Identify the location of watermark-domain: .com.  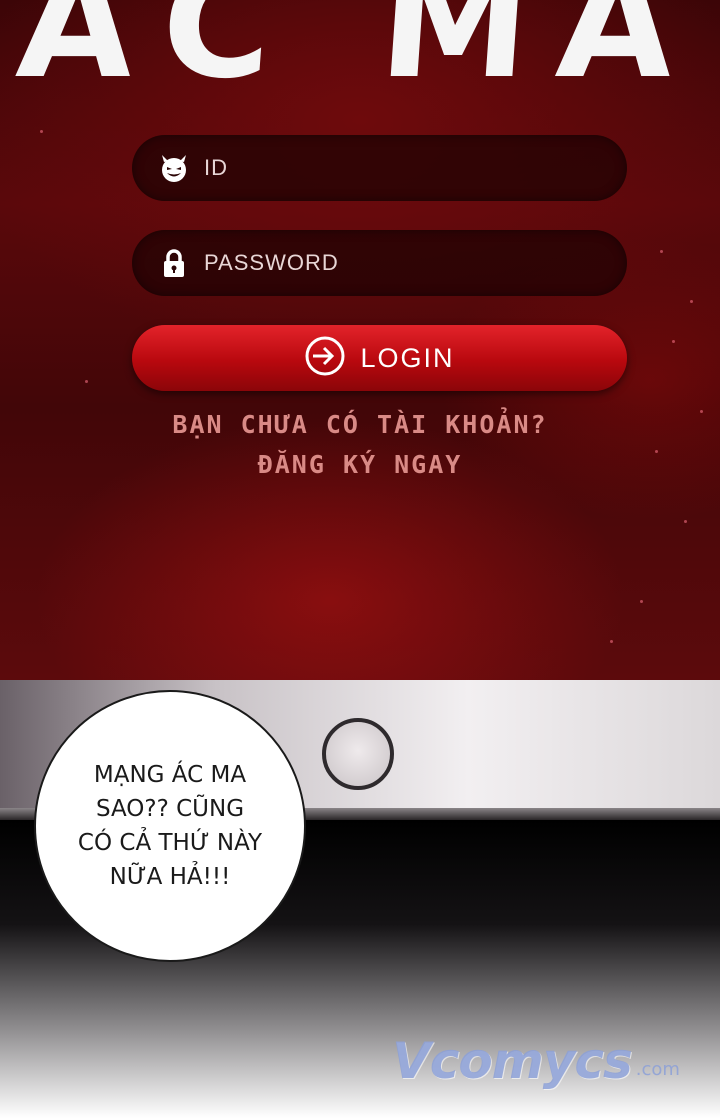
(657, 1069).